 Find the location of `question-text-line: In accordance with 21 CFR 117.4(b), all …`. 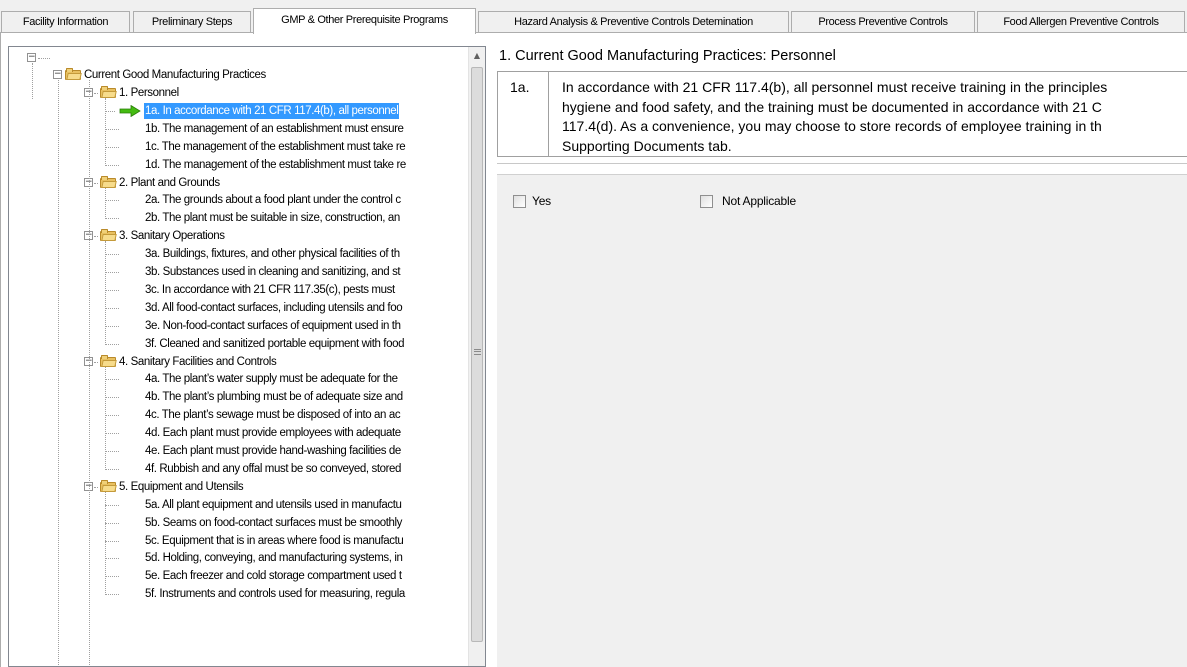

question-text-line: In accordance with 21 CFR 117.4(b), all … is located at coordinates (835, 87).